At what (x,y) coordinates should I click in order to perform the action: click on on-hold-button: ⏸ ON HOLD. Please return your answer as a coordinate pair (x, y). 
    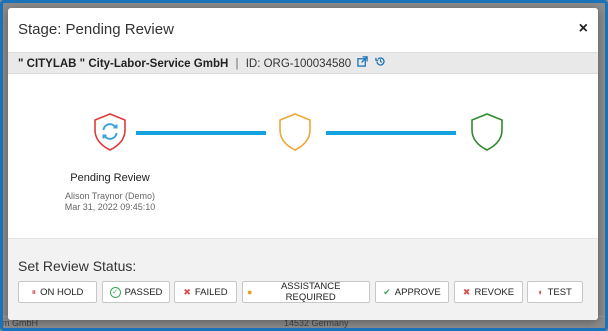
    Looking at the image, I should click on (57, 292).